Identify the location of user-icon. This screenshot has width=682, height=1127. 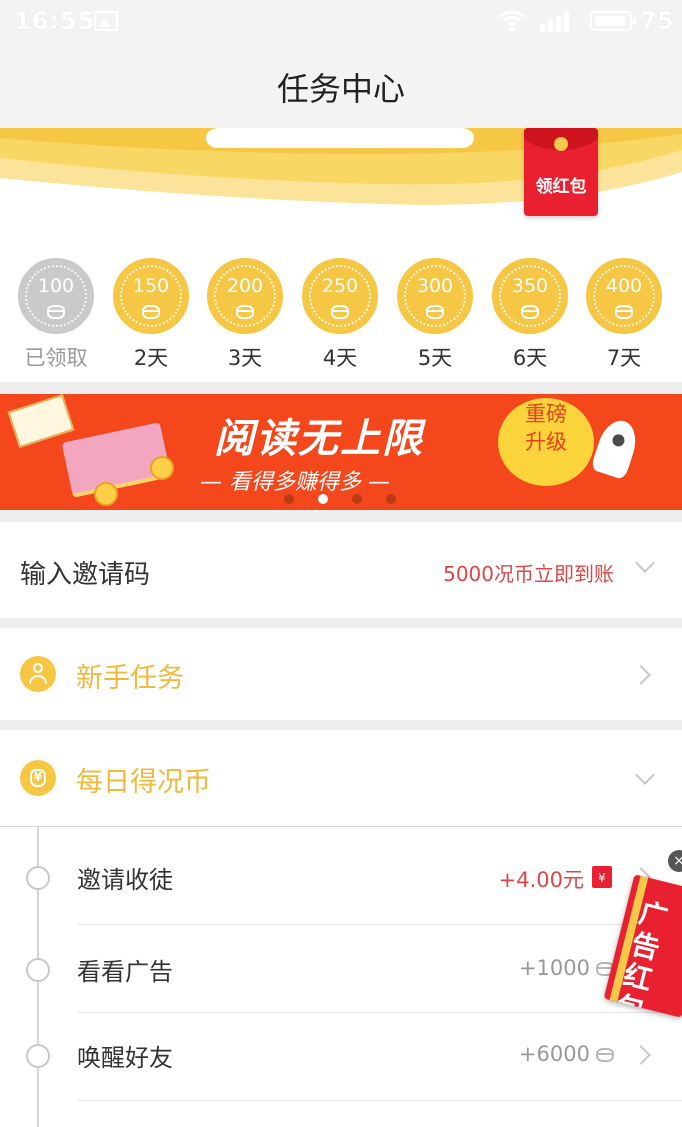
(38, 674).